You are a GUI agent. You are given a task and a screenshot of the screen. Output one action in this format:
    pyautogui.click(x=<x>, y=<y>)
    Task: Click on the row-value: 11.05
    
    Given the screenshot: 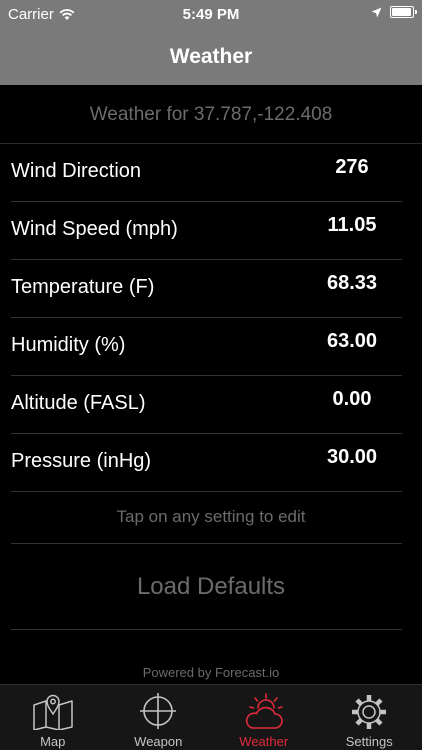 What is the action you would take?
    pyautogui.click(x=352, y=225)
    